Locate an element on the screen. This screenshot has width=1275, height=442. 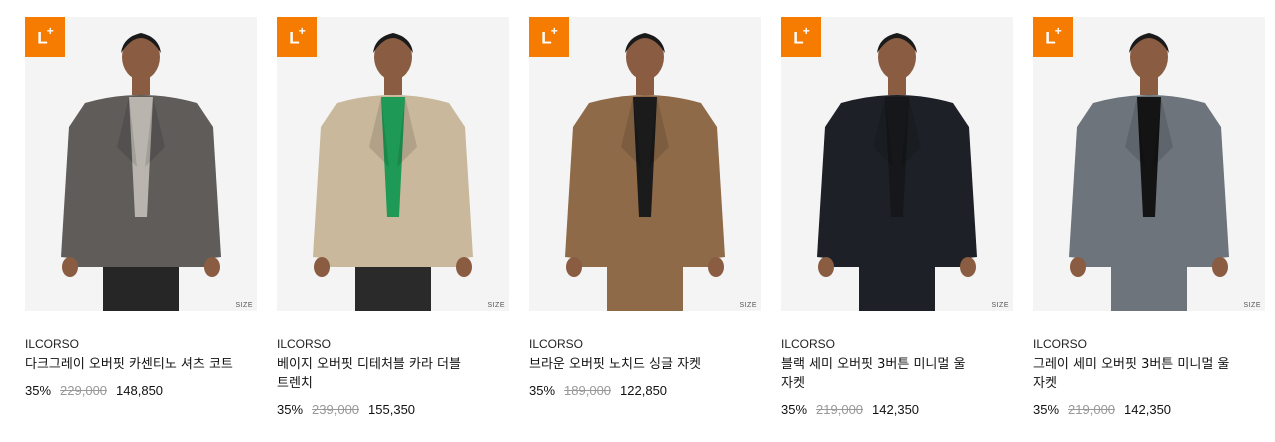
sale-price: 122,850 is located at coordinates (644, 390).